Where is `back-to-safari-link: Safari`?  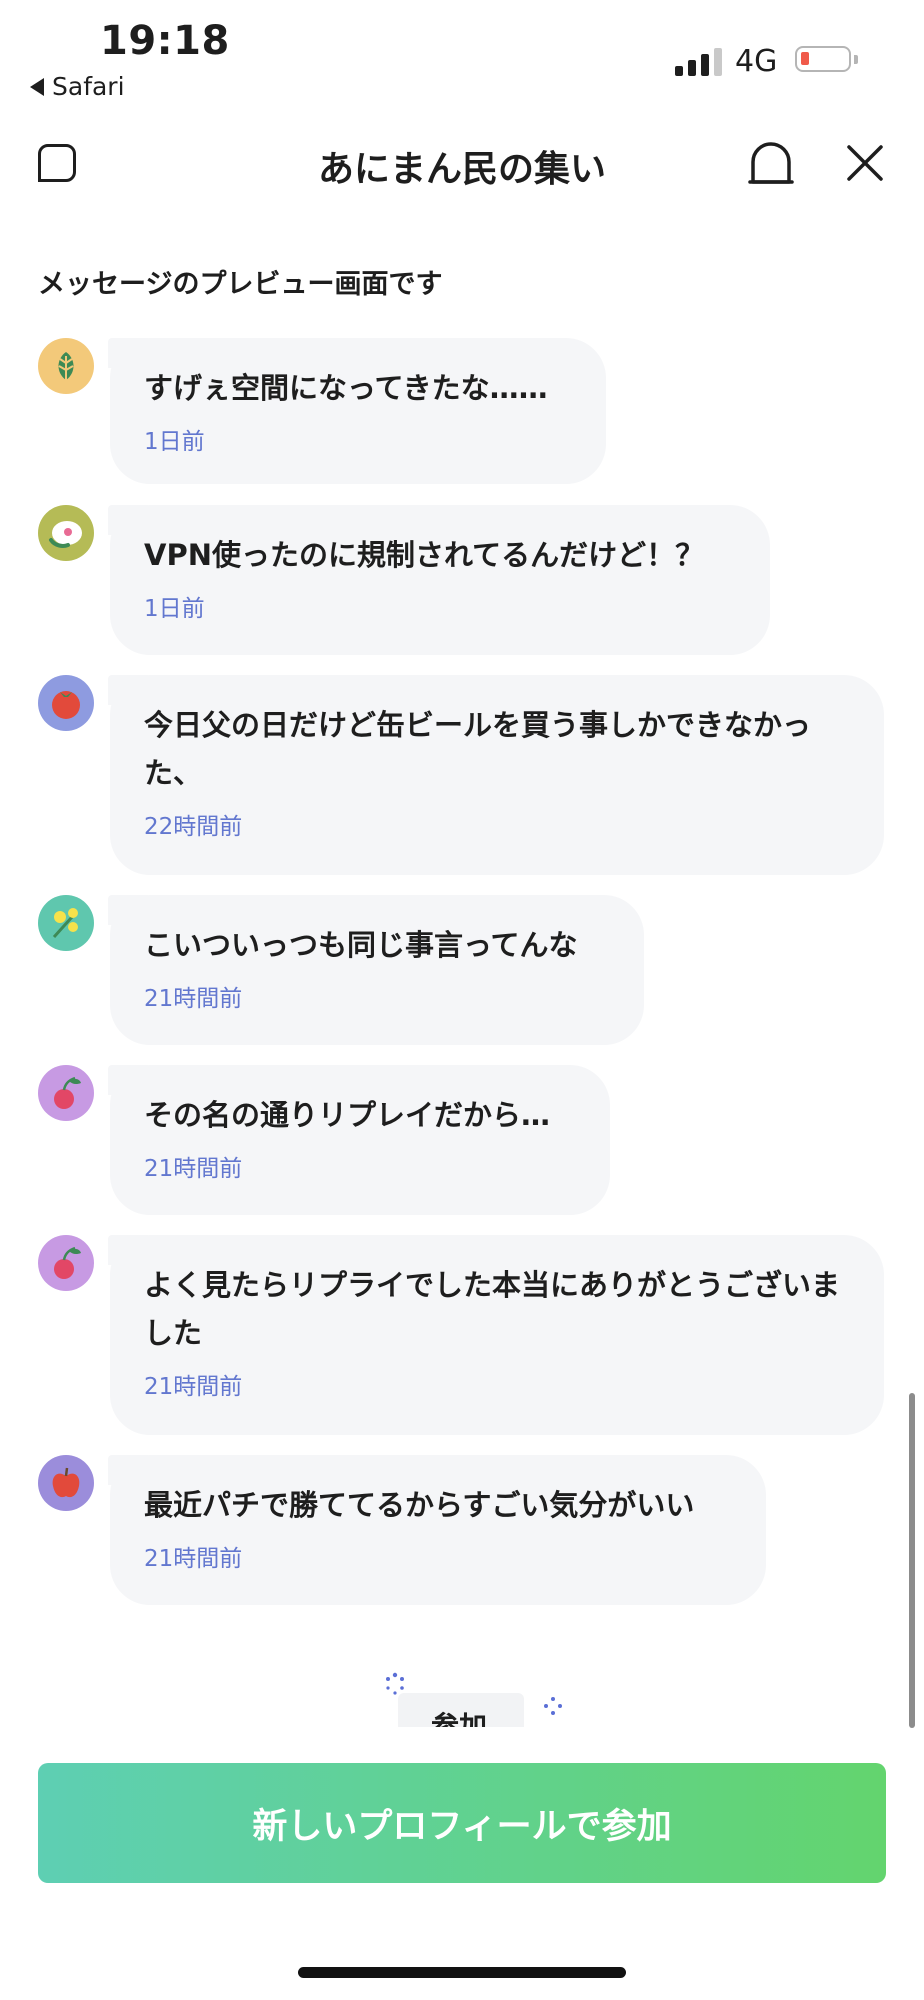 back-to-safari-link: Safari is located at coordinates (77, 86).